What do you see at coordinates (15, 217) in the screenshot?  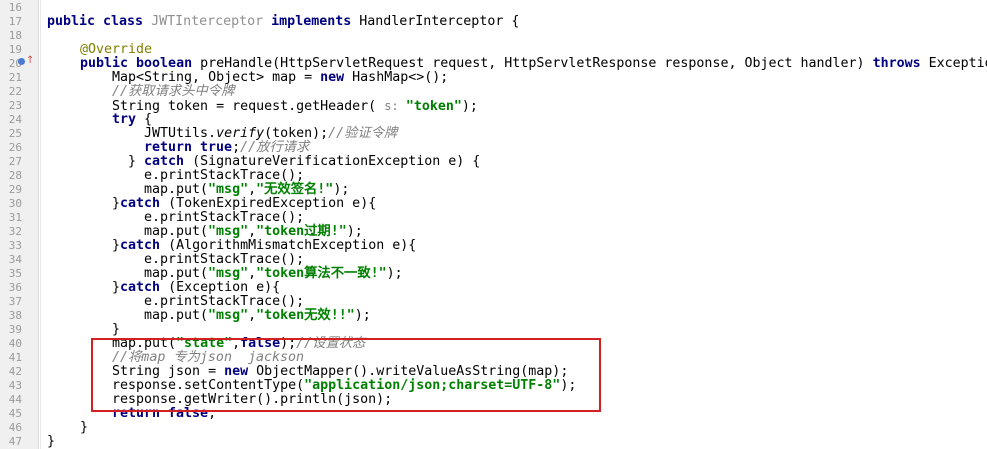 I see `line-number: 31` at bounding box center [15, 217].